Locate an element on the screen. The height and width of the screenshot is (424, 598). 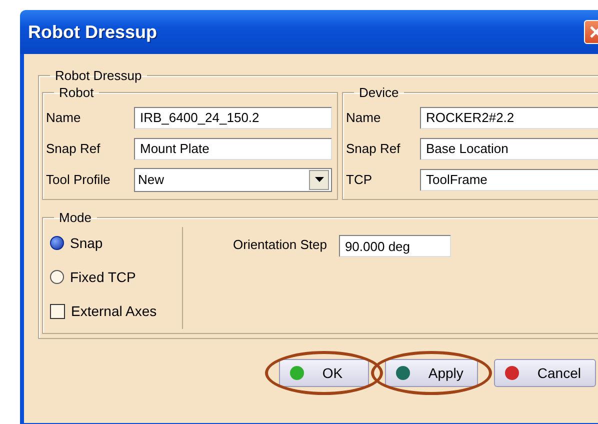
field-label: Orientation Step is located at coordinates (280, 244).